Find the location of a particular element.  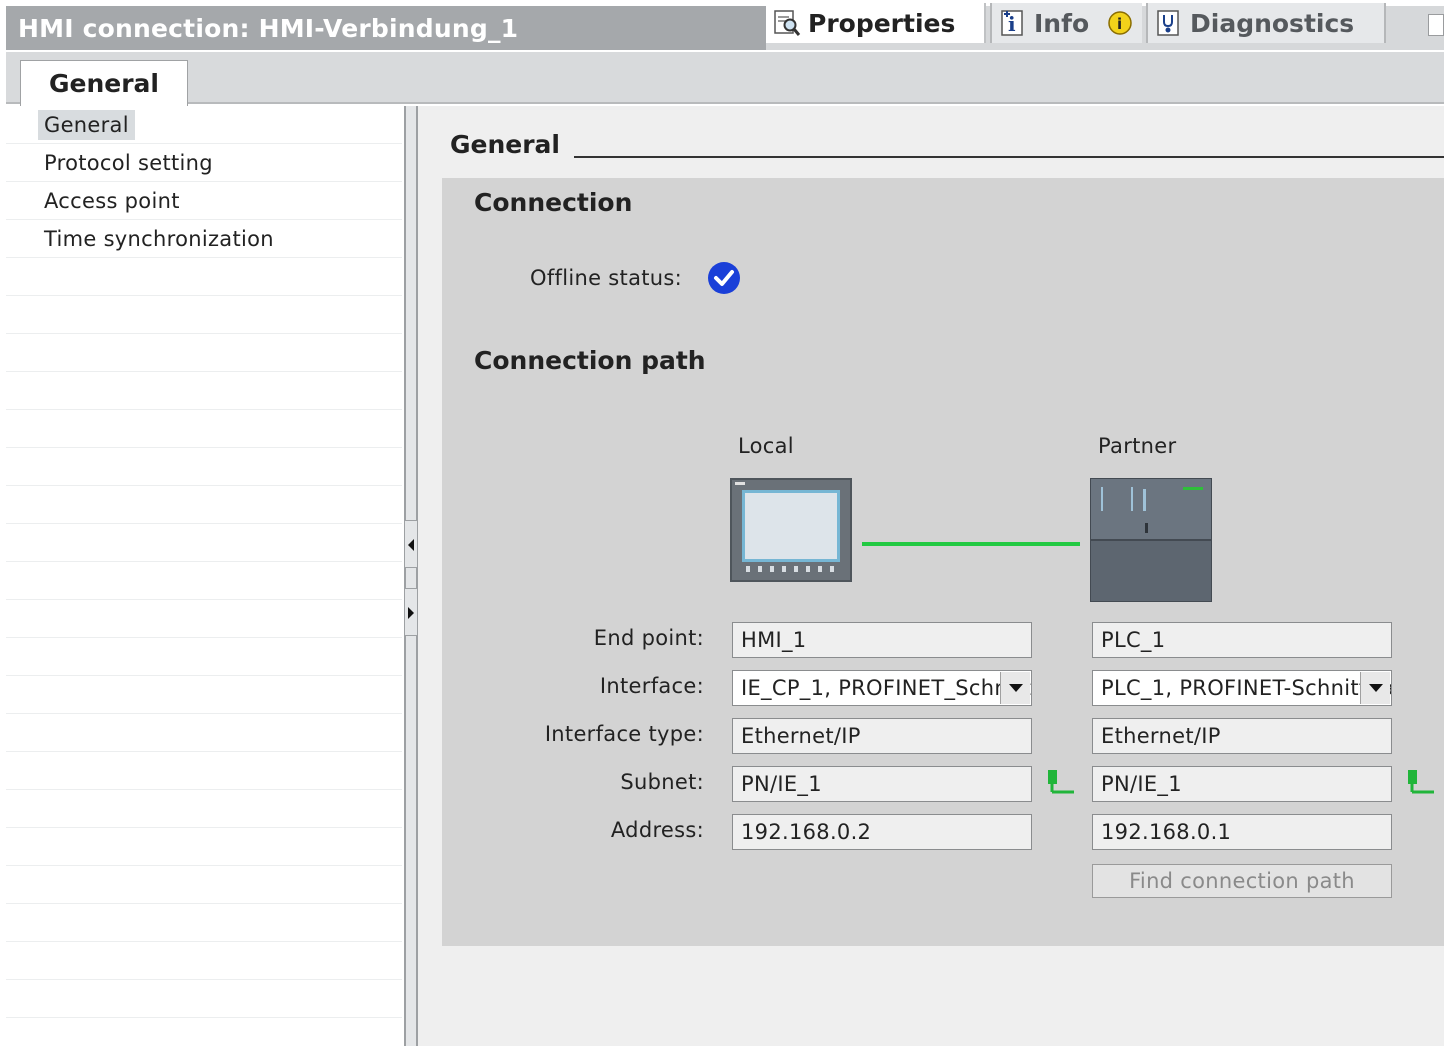

offline-status-label: Offline status: is located at coordinates (606, 278).